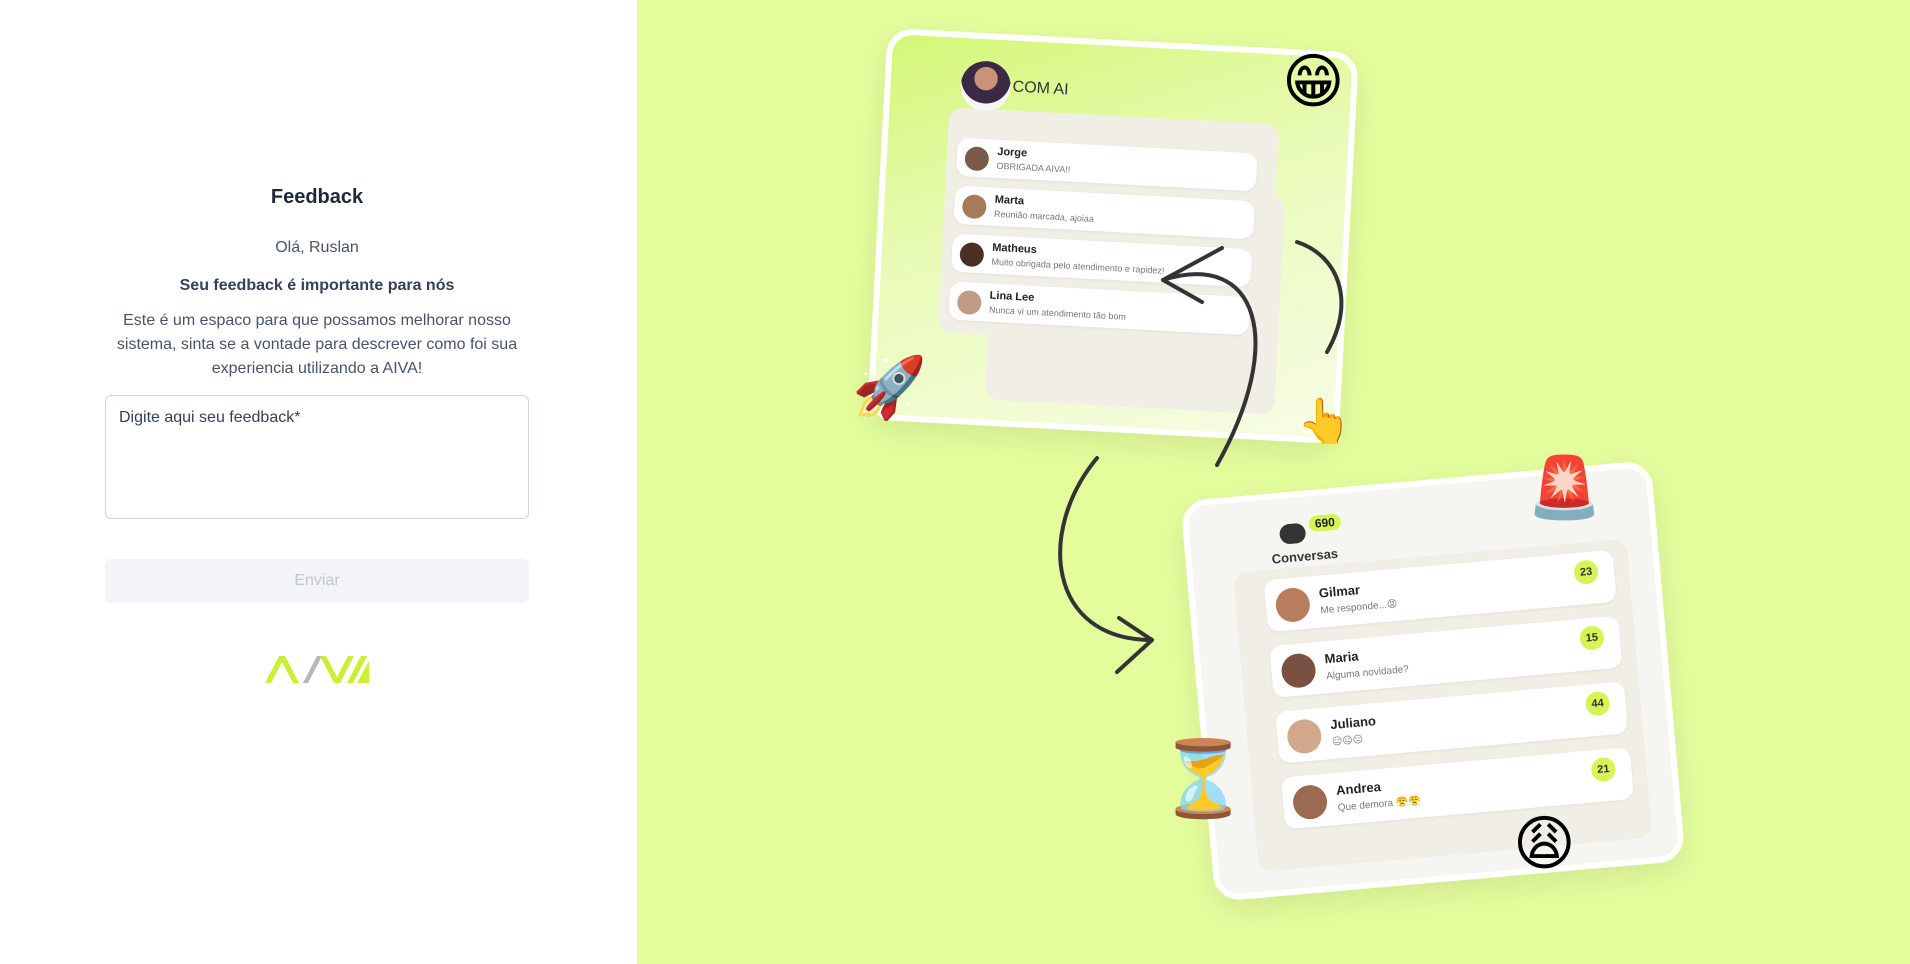 This screenshot has width=1910, height=964. What do you see at coordinates (1203, 778) in the screenshot?
I see `hourglass-icon: ⏳` at bounding box center [1203, 778].